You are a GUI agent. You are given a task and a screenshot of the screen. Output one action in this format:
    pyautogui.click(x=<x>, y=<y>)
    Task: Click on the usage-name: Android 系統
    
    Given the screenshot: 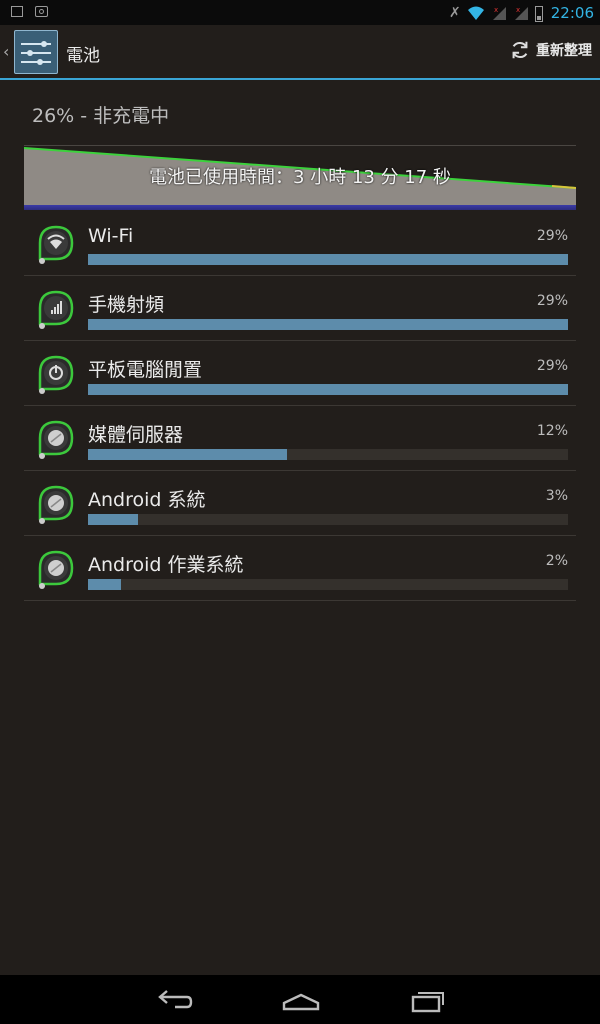 What is the action you would take?
    pyautogui.click(x=147, y=500)
    